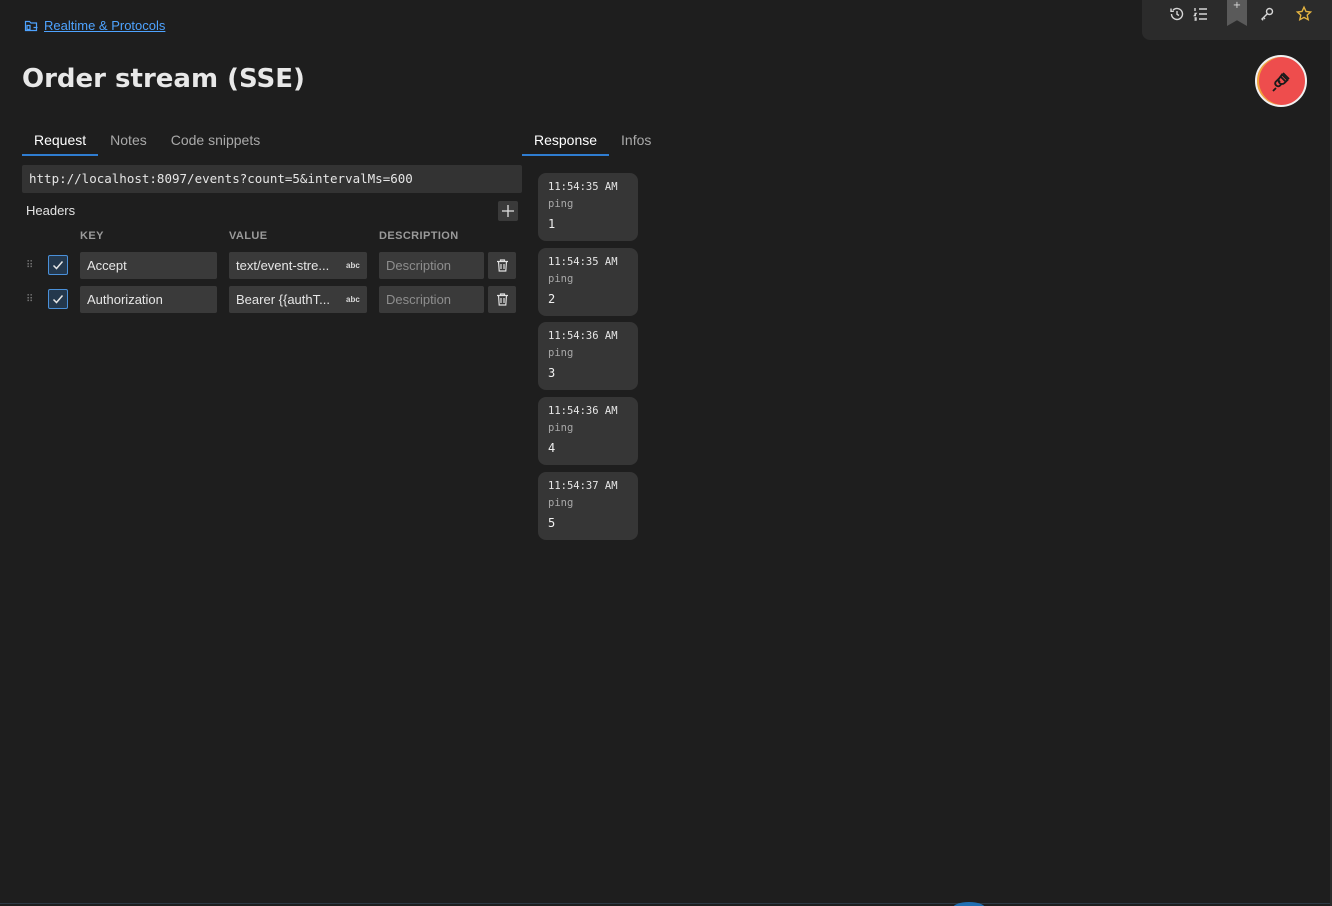  I want to click on event-data: 5, so click(552, 523).